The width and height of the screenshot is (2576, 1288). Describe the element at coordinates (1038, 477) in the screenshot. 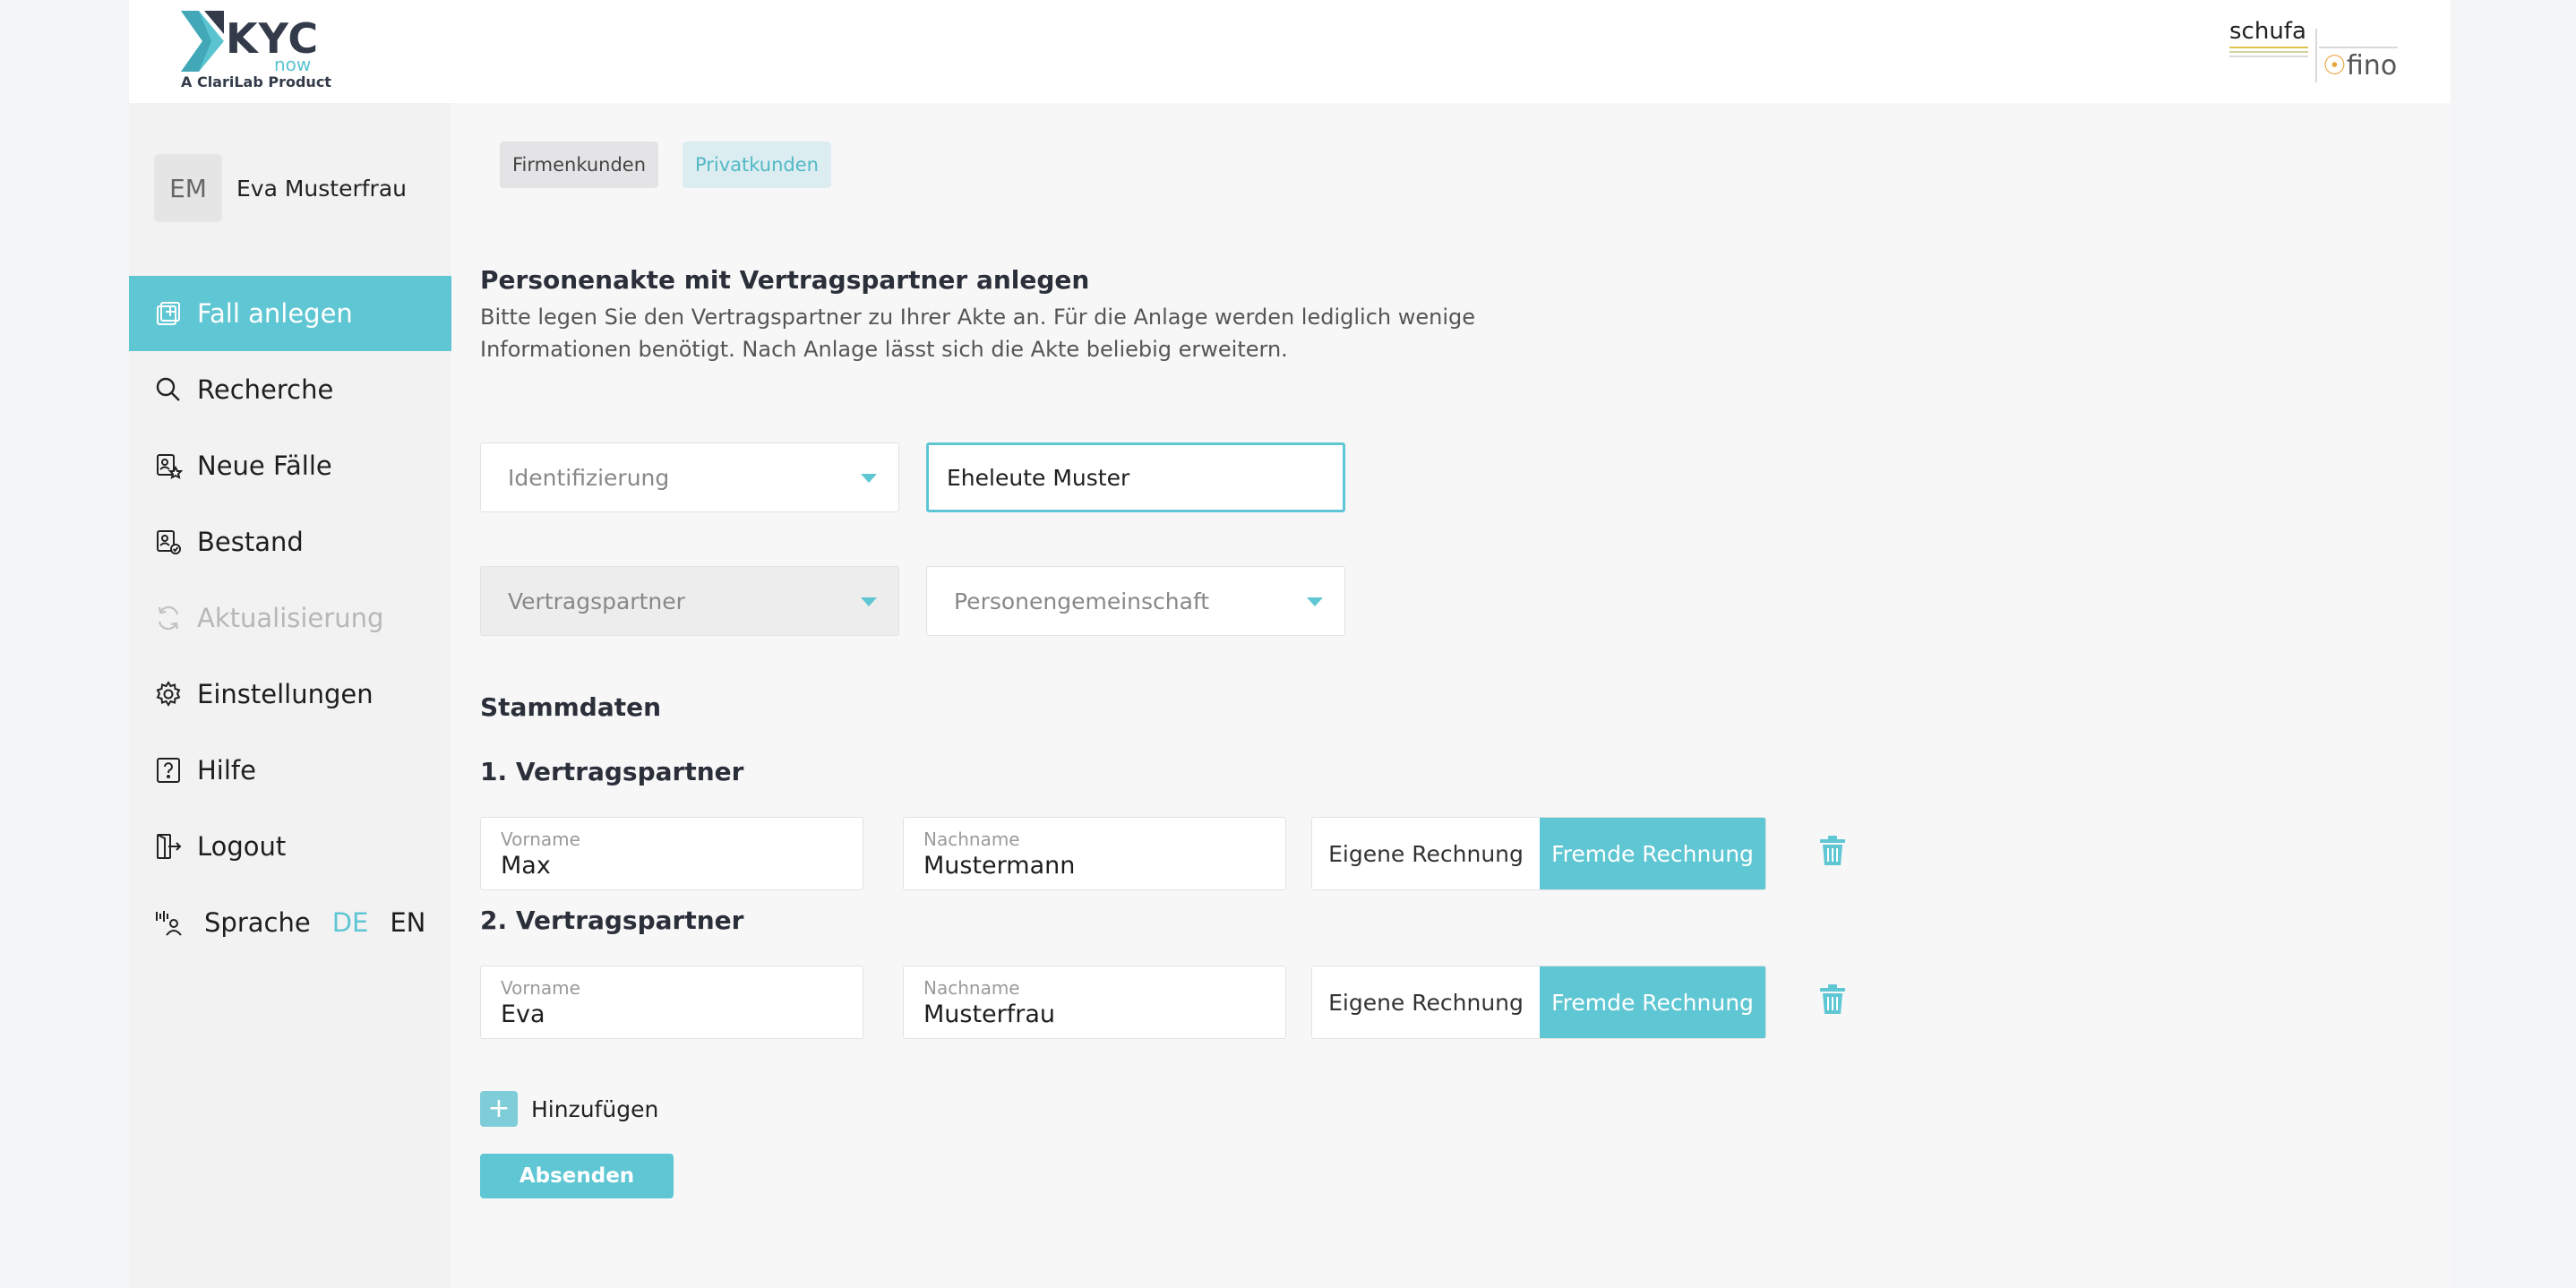

I see `case-name-value: Eheleute Muster` at that location.